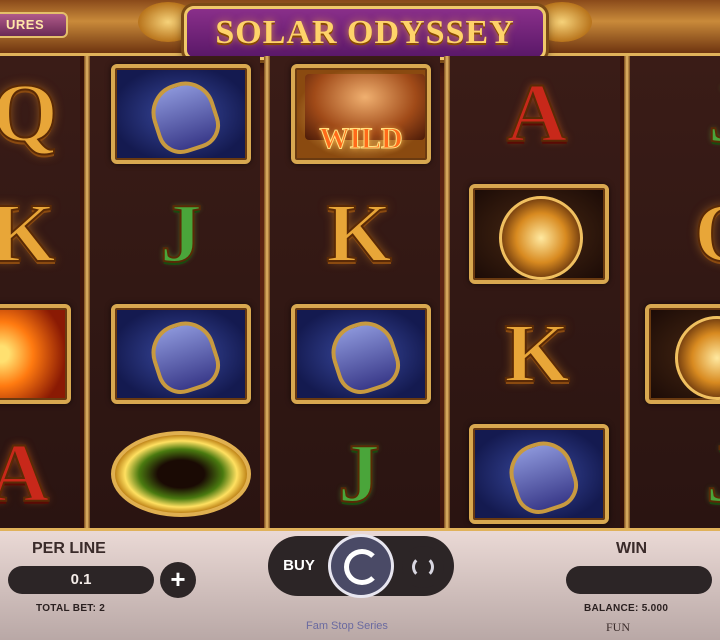 Image resolution: width=720 pixels, height=640 pixels. I want to click on symbol-wild: WILD, so click(361, 114).